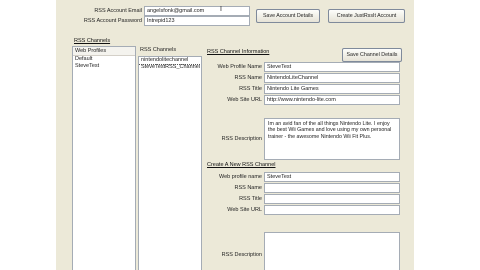  Describe the element at coordinates (112, 21) in the screenshot. I see `password-label: RSS Account Password` at that location.